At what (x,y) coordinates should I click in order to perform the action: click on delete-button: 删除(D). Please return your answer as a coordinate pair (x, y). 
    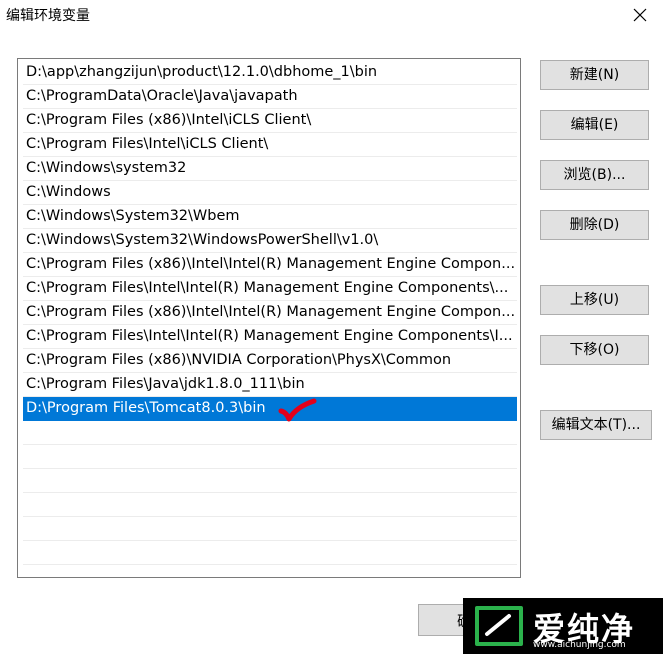
    Looking at the image, I should click on (594, 225).